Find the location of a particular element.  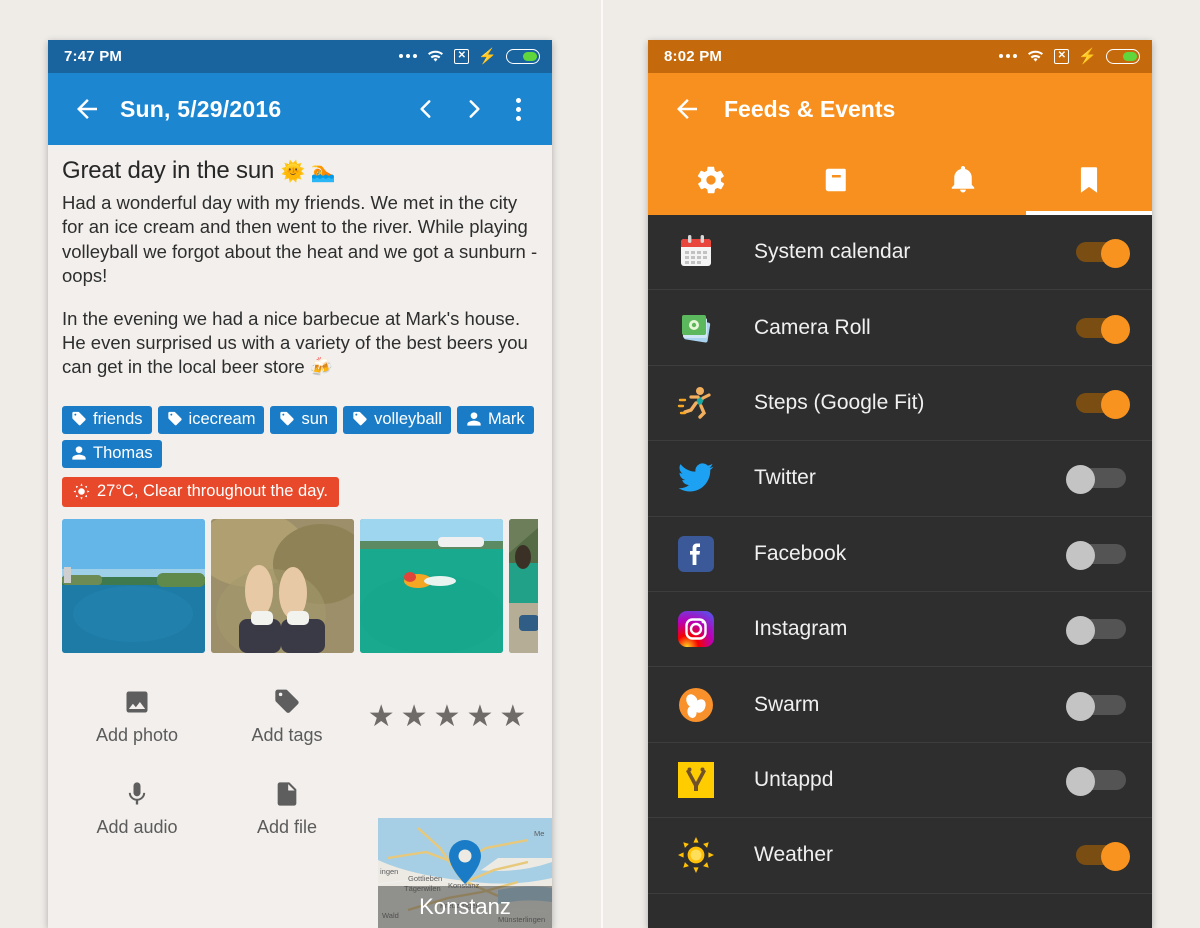

feed-row-facebook: Facebook is located at coordinates (900, 554).